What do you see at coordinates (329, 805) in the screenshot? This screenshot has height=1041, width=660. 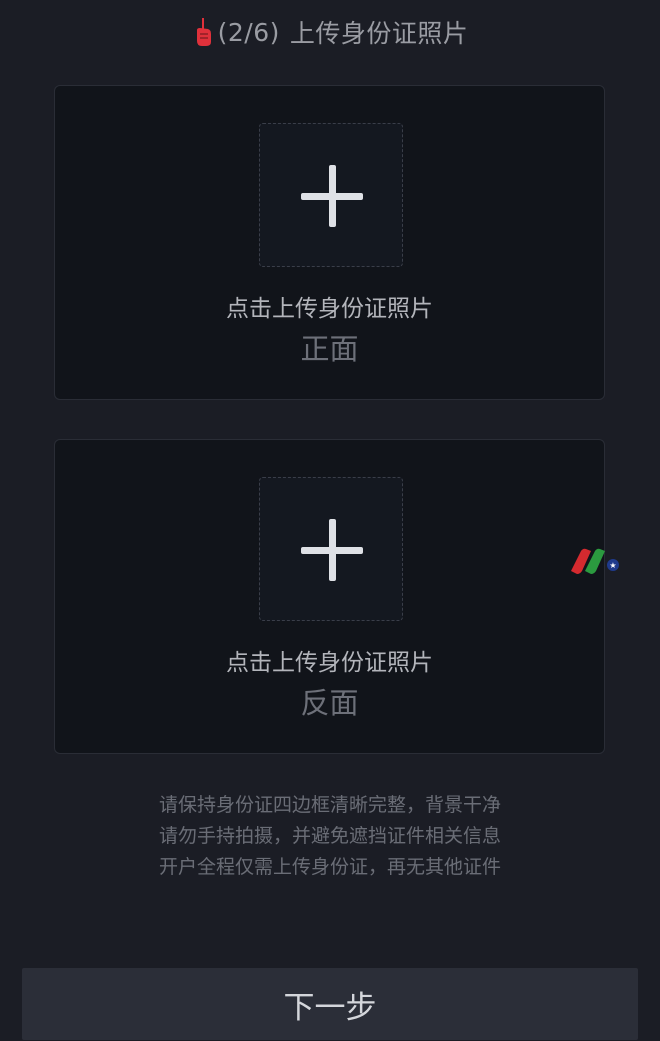 I see `tip-line: 请保持身份证四边框清晰完整，背景干净` at bounding box center [329, 805].